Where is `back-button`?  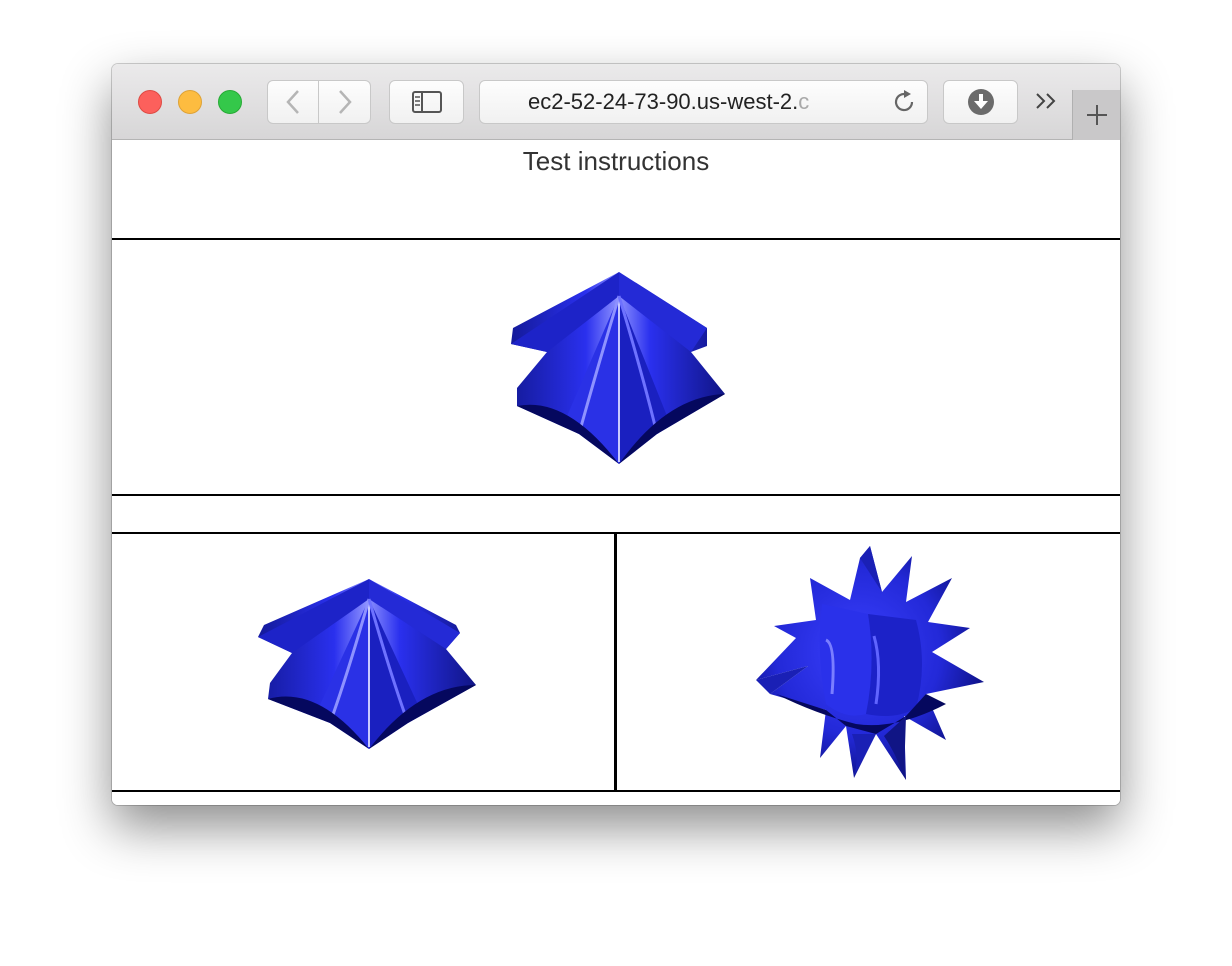 back-button is located at coordinates (293, 102).